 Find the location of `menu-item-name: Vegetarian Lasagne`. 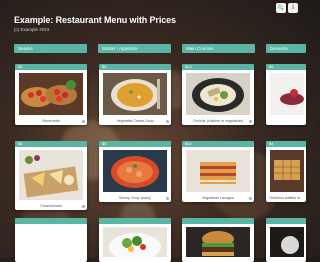

menu-item-name: Vegetarian Lasagne is located at coordinates (218, 198).